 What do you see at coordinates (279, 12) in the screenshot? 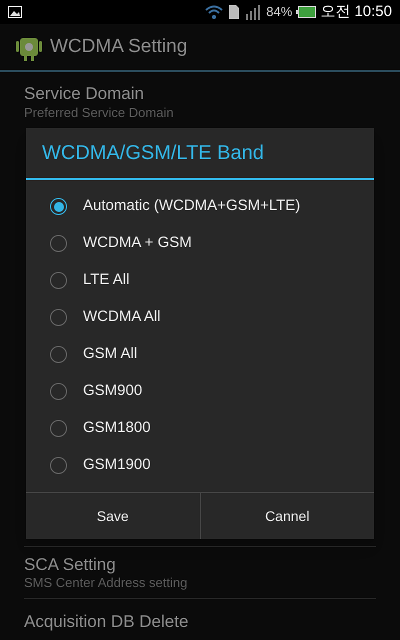
I see `battery-percent: 84%` at bounding box center [279, 12].